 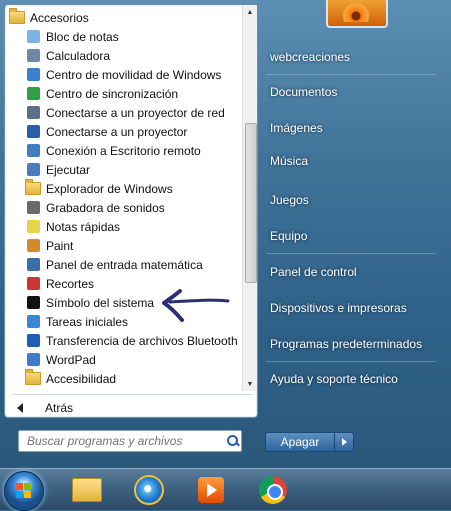 I want to click on program-label: Ejecutar, so click(x=68, y=169).